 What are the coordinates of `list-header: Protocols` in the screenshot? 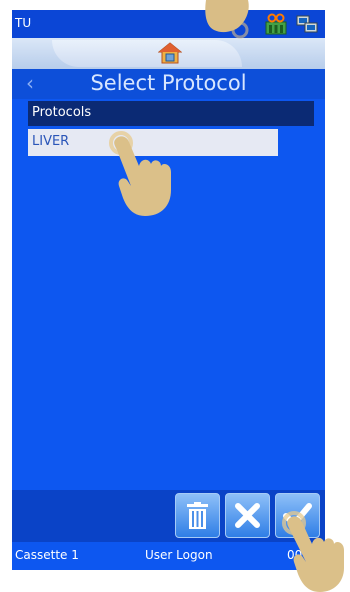 It's located at (171, 113).